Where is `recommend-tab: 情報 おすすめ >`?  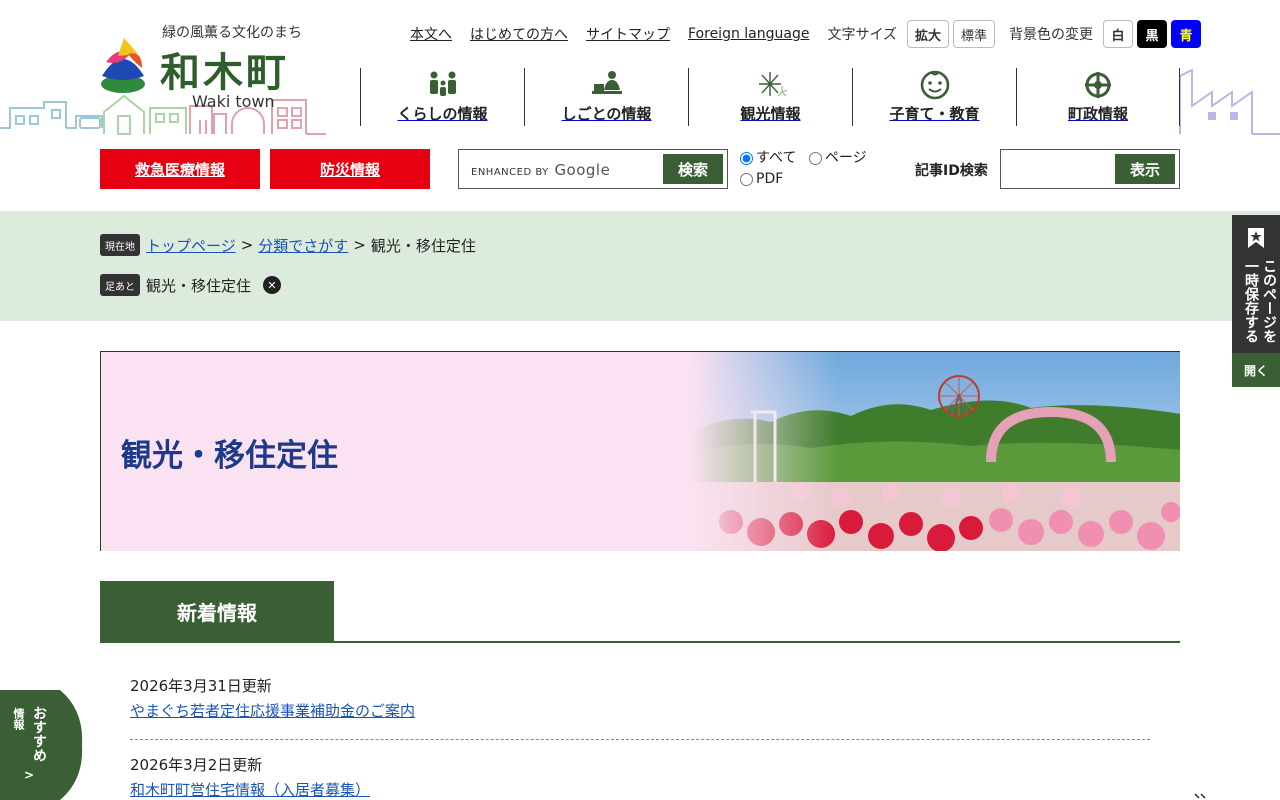
recommend-tab: 情報 おすすめ > is located at coordinates (42, 745).